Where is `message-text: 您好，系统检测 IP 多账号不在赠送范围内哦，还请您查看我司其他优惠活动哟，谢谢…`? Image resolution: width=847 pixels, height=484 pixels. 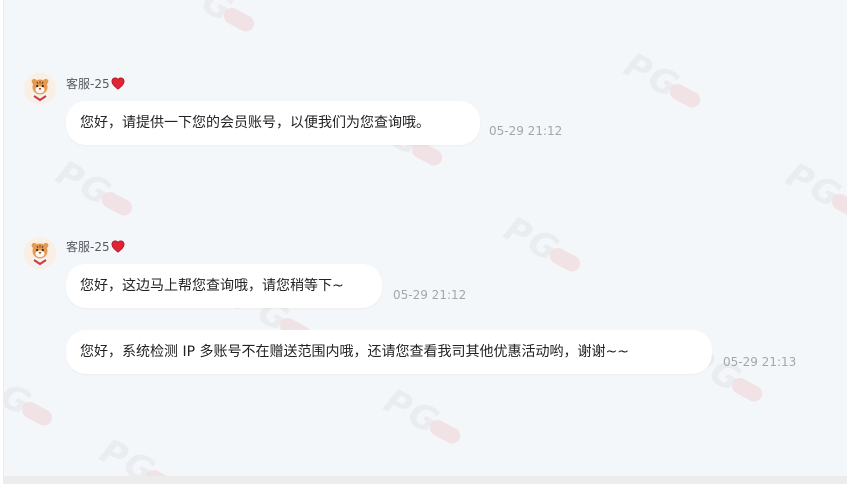
message-text: 您好，系统检测 IP 多账号不在赠送范围内哦，还请您查看我司其他优惠活动哟，谢谢… is located at coordinates (354, 352).